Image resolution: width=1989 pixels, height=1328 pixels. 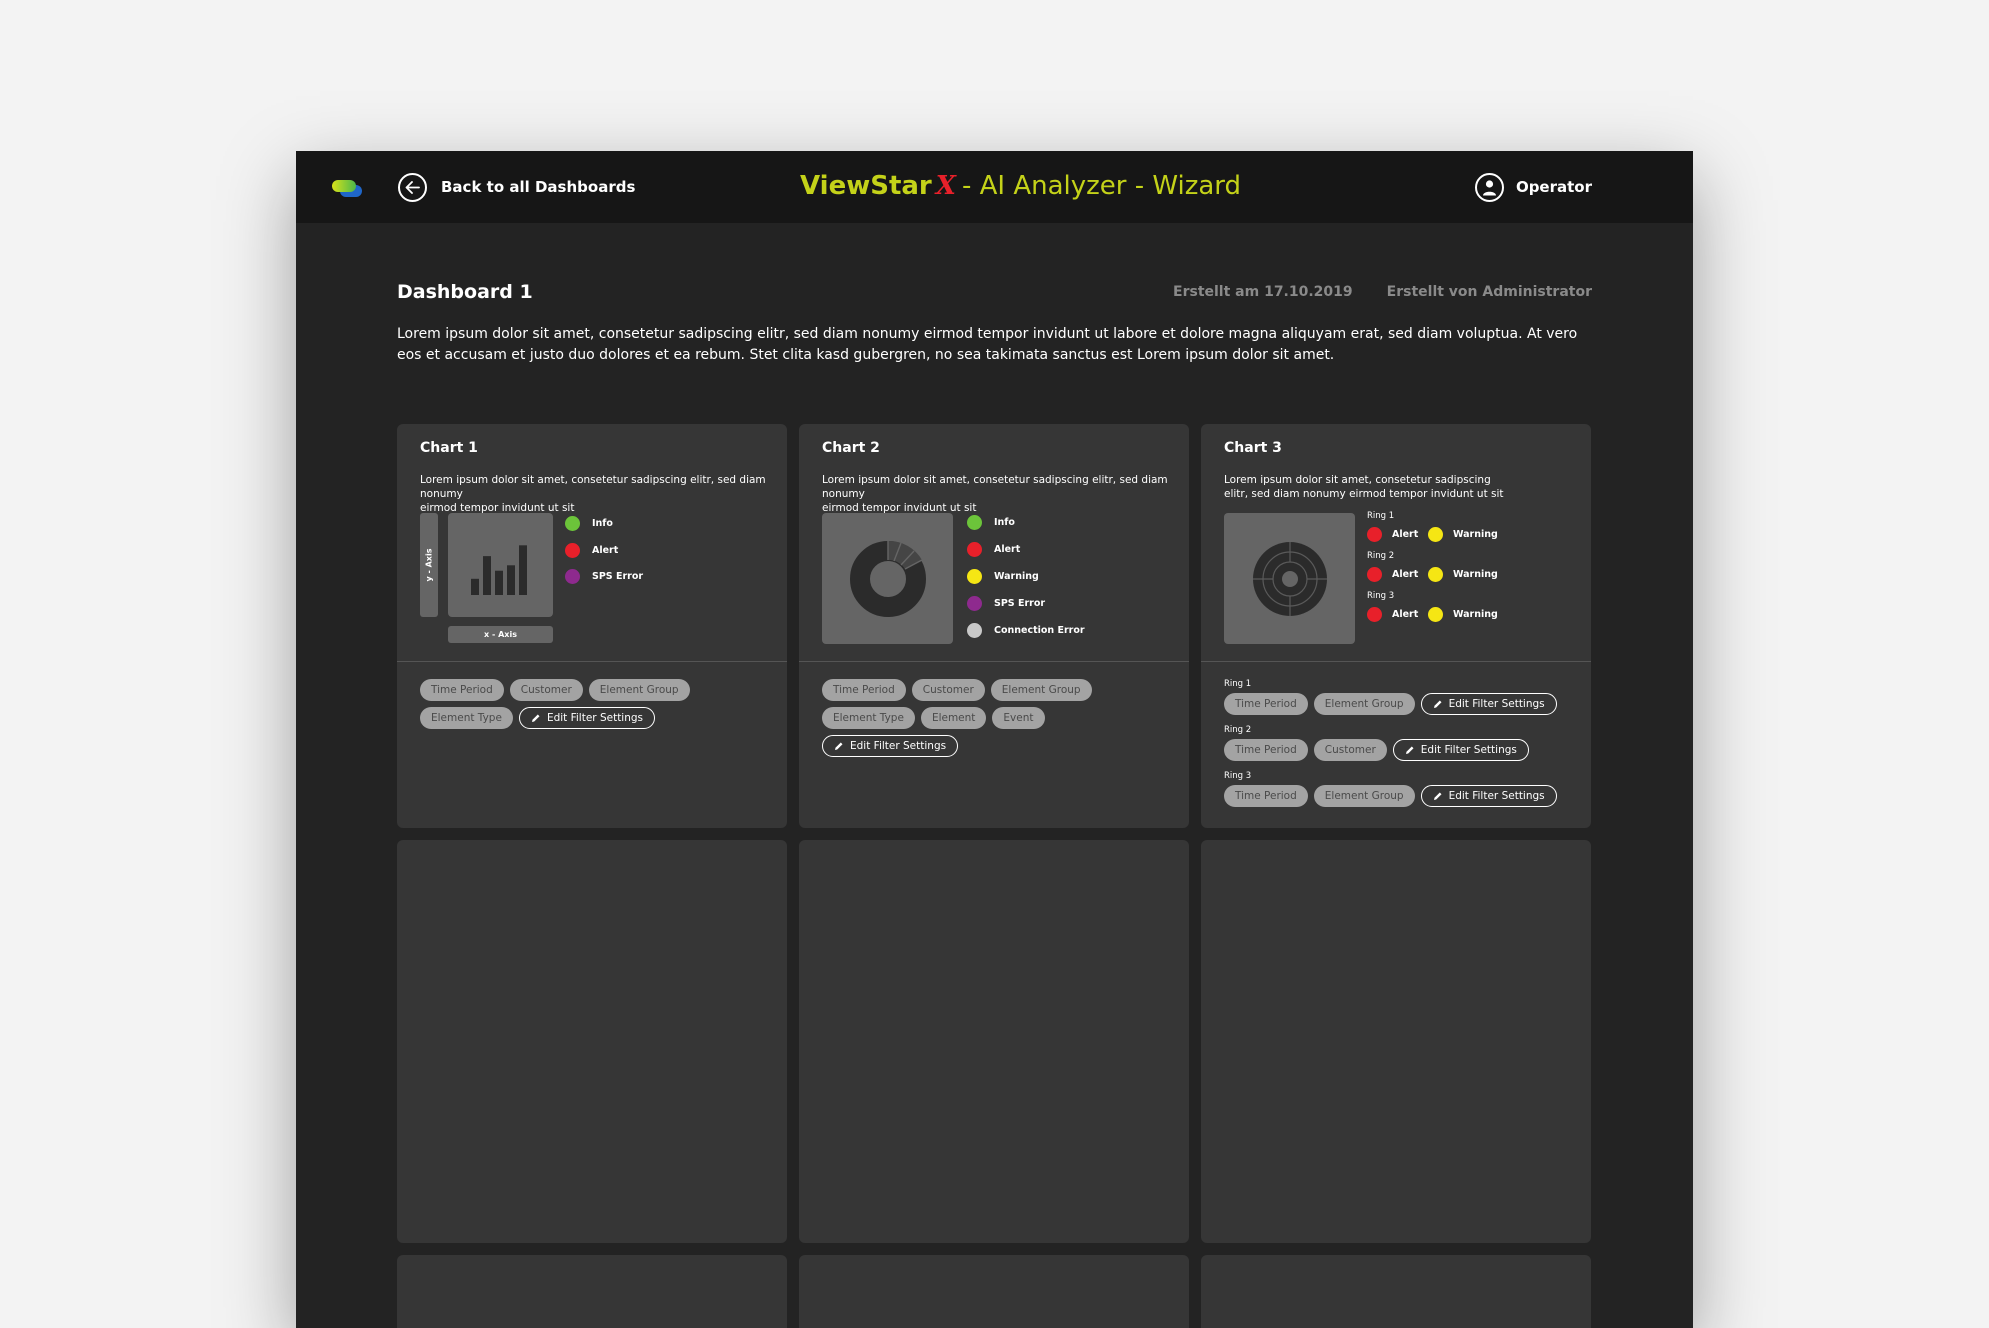 I want to click on chart-1-title: Chart 1, so click(x=449, y=448).